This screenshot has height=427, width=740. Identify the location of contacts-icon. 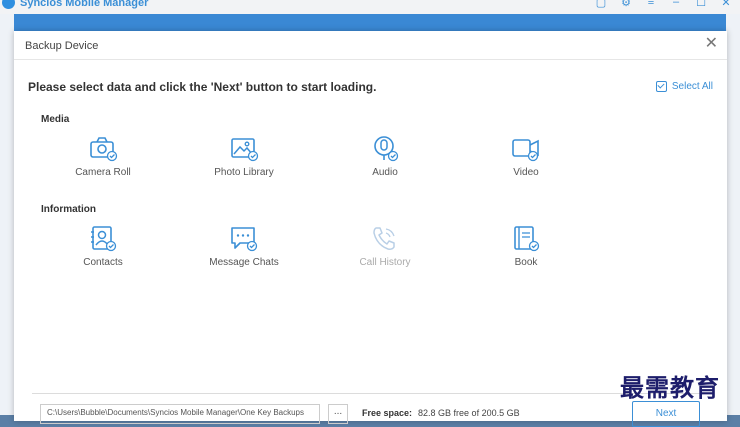
(104, 239).